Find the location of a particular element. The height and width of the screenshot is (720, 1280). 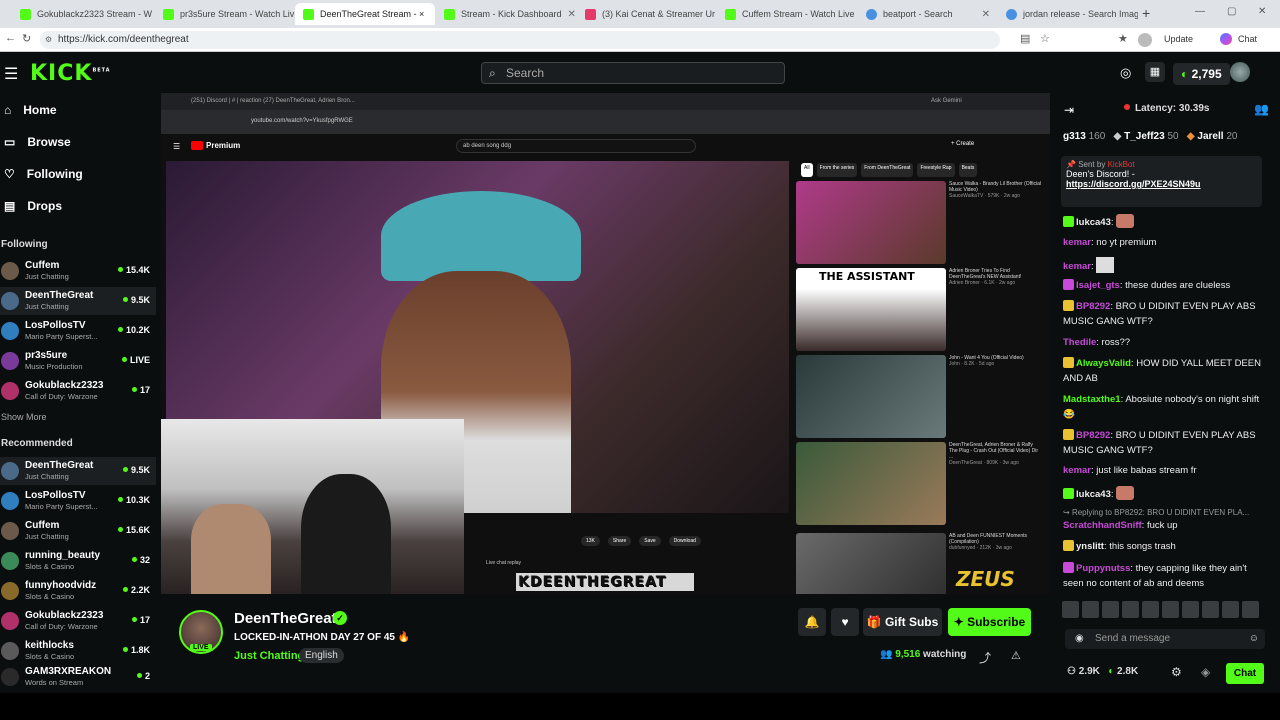

chat-username: Thedile is located at coordinates (1079, 342).